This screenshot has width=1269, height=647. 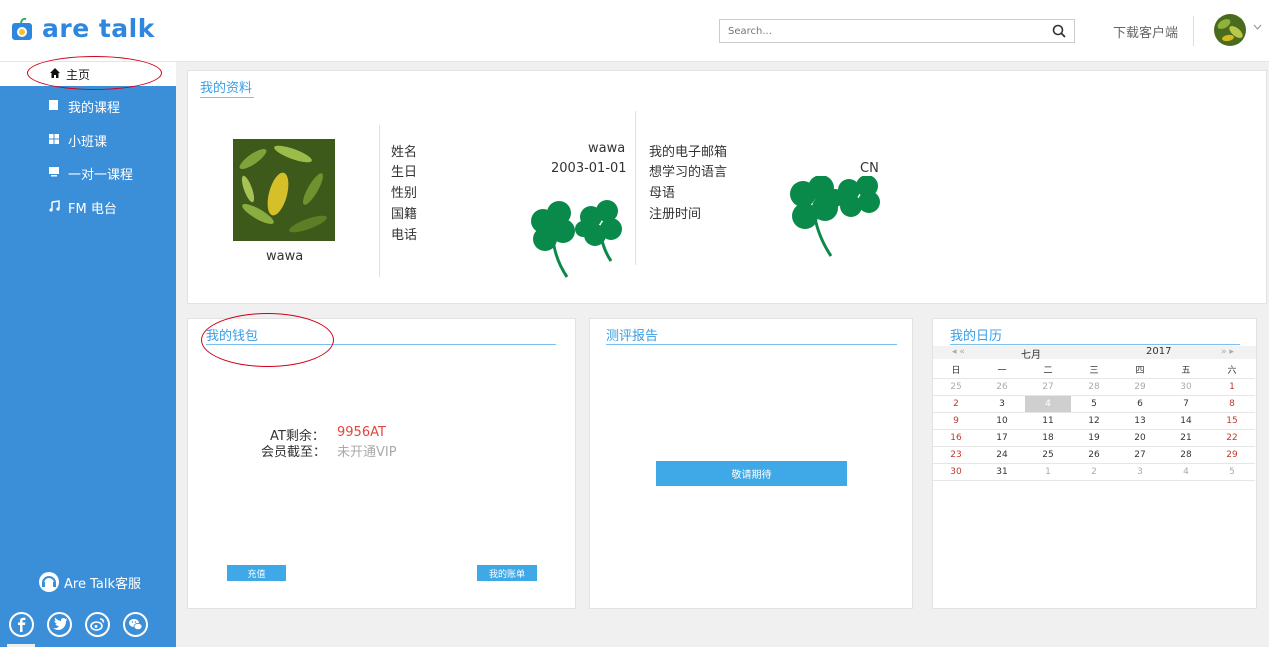 I want to click on calendar-day: 8, so click(x=1232, y=404).